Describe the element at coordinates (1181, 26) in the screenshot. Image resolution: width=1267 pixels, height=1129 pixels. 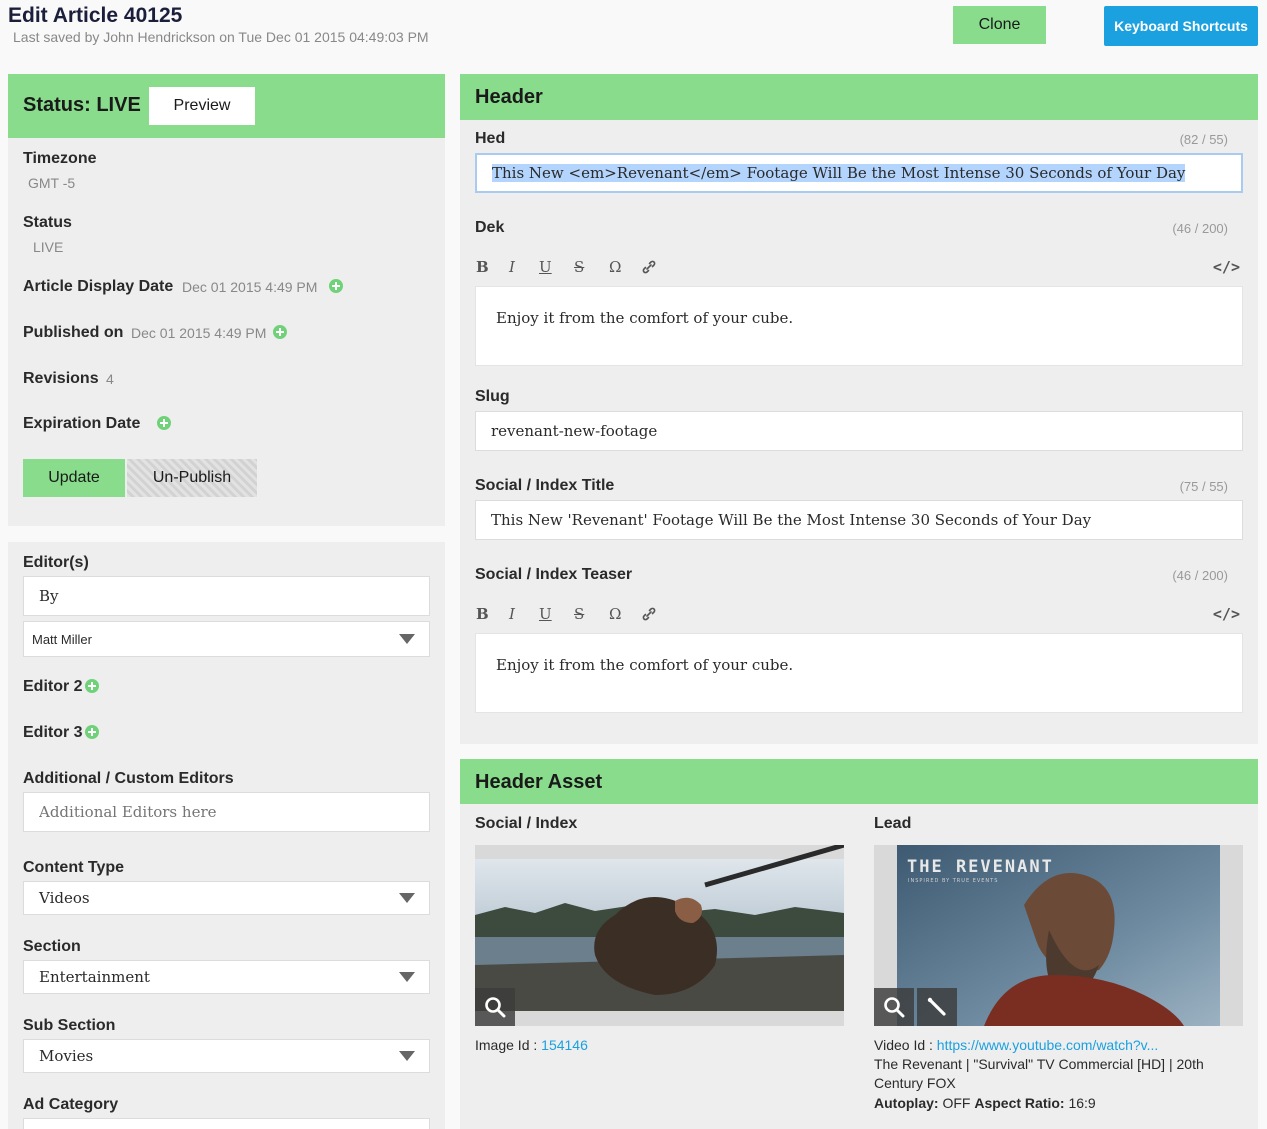
I see `keyboard-shortcuts-button: Keyboard Shortcuts` at that location.